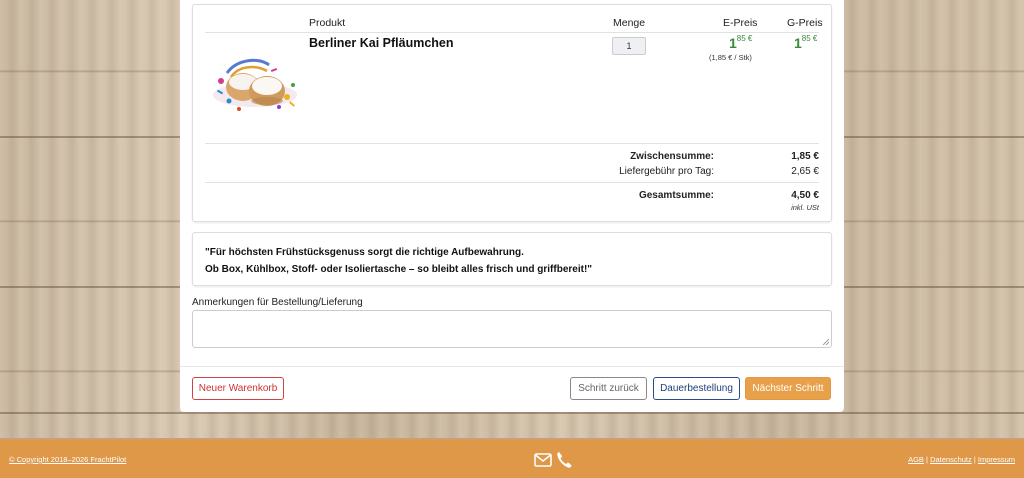 The image size is (1024, 478). What do you see at coordinates (805, 195) in the screenshot?
I see `grand-total-value: 4,50 €` at bounding box center [805, 195].